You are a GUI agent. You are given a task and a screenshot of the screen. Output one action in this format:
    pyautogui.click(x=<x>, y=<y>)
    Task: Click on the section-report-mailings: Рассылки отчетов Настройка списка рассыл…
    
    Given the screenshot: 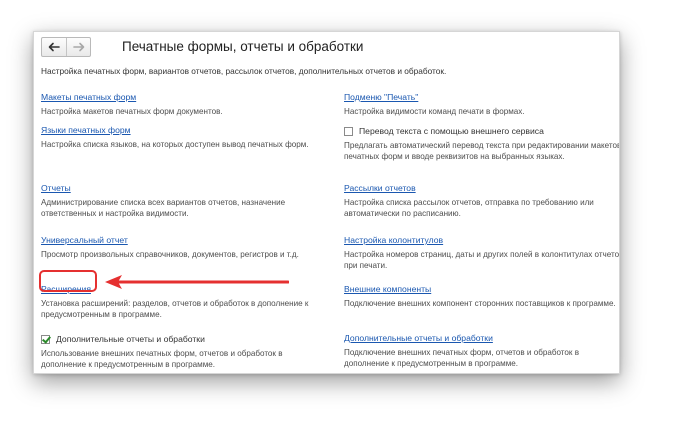 What is the action you would take?
    pyautogui.click(x=481, y=201)
    